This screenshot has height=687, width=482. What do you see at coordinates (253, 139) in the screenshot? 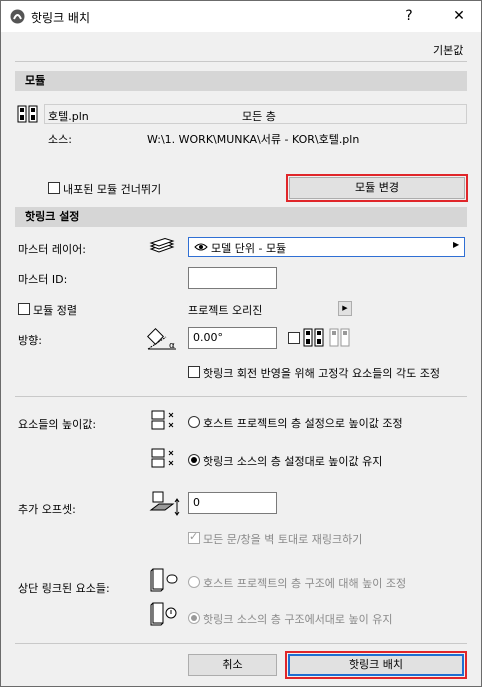
I see `source-path: W:\1. WORK\MUNKA\서류 - KOR\호텔.pln` at bounding box center [253, 139].